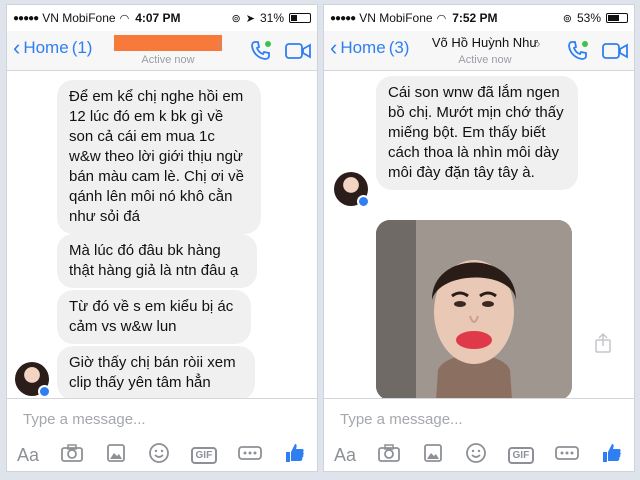 Image resolution: width=640 pixels, height=480 pixels. Describe the element at coordinates (475, 18) in the screenshot. I see `status-time: 7:52 PM` at that location.